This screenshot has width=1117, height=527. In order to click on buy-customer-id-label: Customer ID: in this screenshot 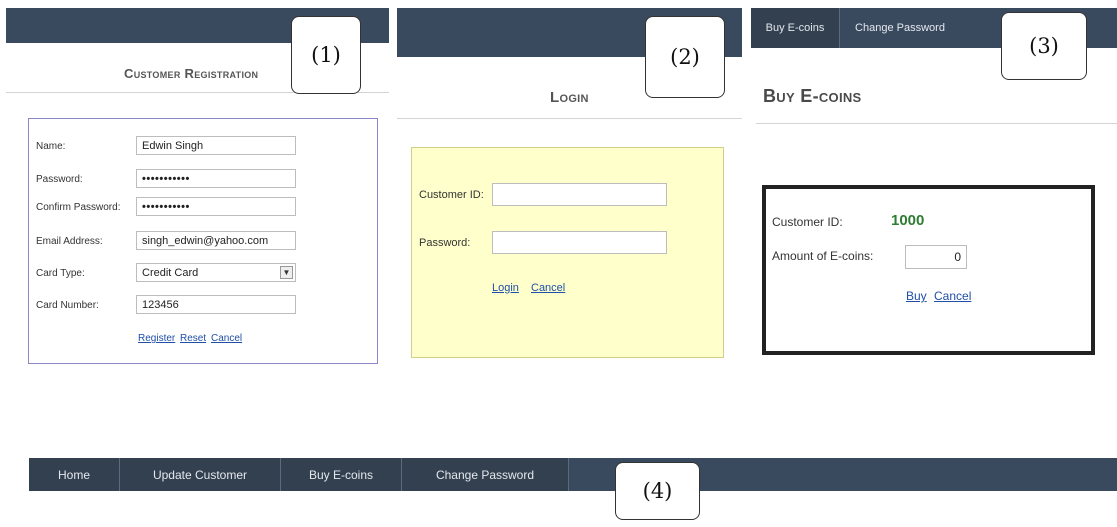, I will do `click(807, 222)`.